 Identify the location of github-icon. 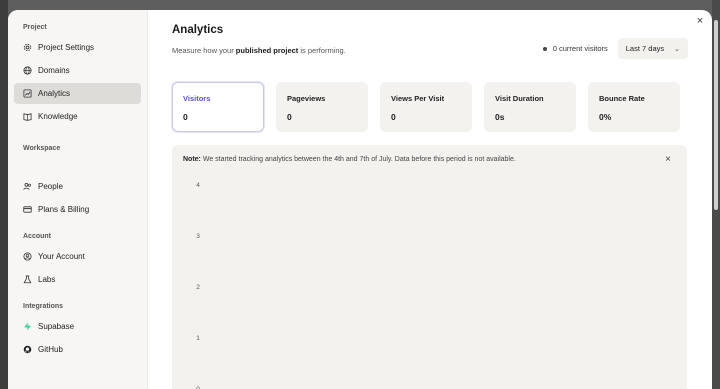
(27, 350).